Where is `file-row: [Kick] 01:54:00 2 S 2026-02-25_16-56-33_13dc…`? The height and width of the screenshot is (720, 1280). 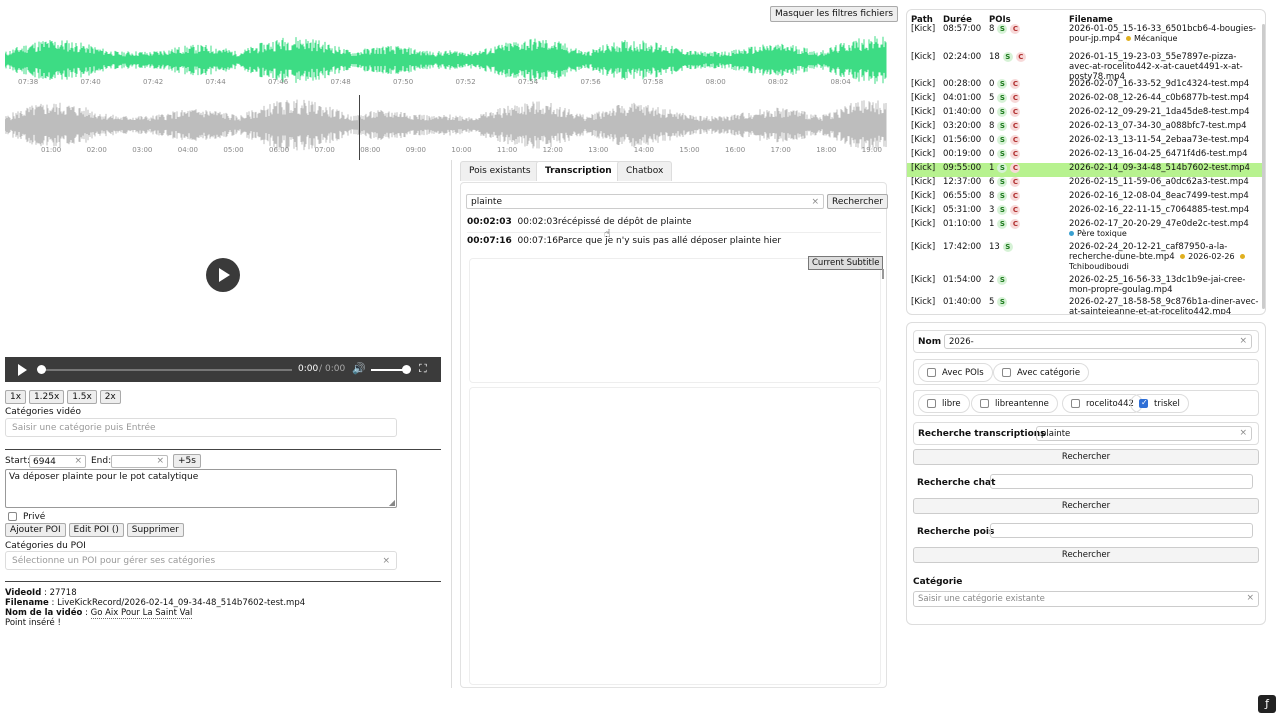
file-row: [Kick] 01:54:00 2 S 2026-02-25_16-56-33_13dc… is located at coordinates (1086, 286).